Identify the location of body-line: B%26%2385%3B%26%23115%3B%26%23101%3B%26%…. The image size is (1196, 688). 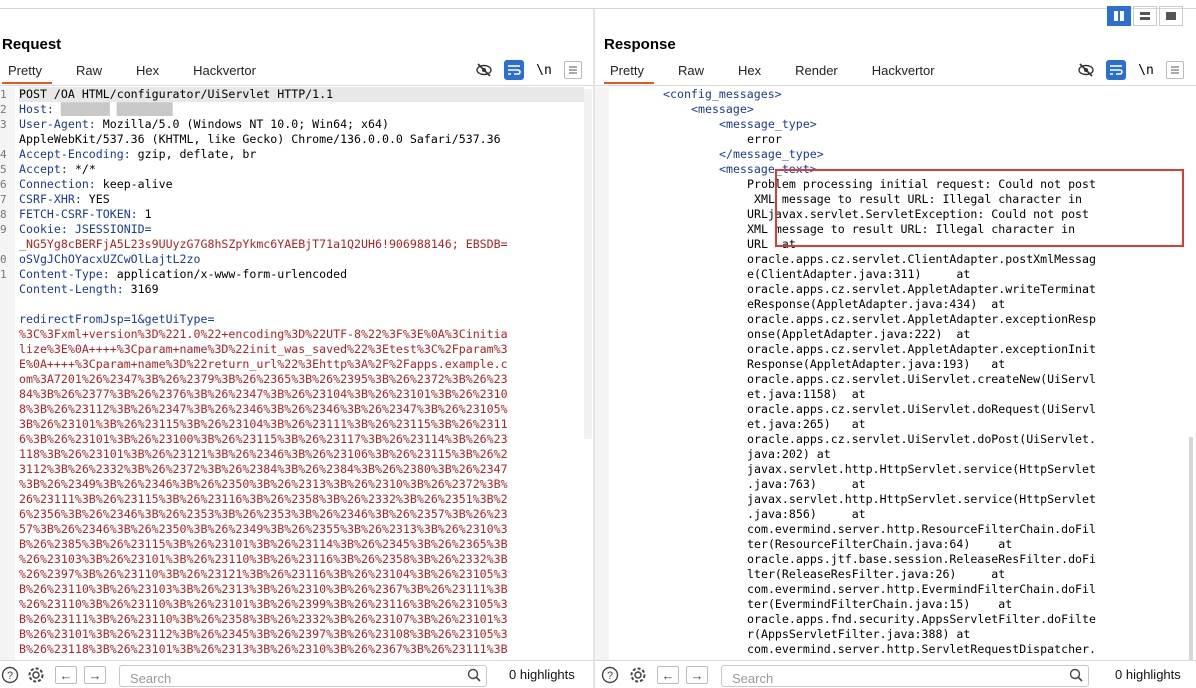
(263, 544).